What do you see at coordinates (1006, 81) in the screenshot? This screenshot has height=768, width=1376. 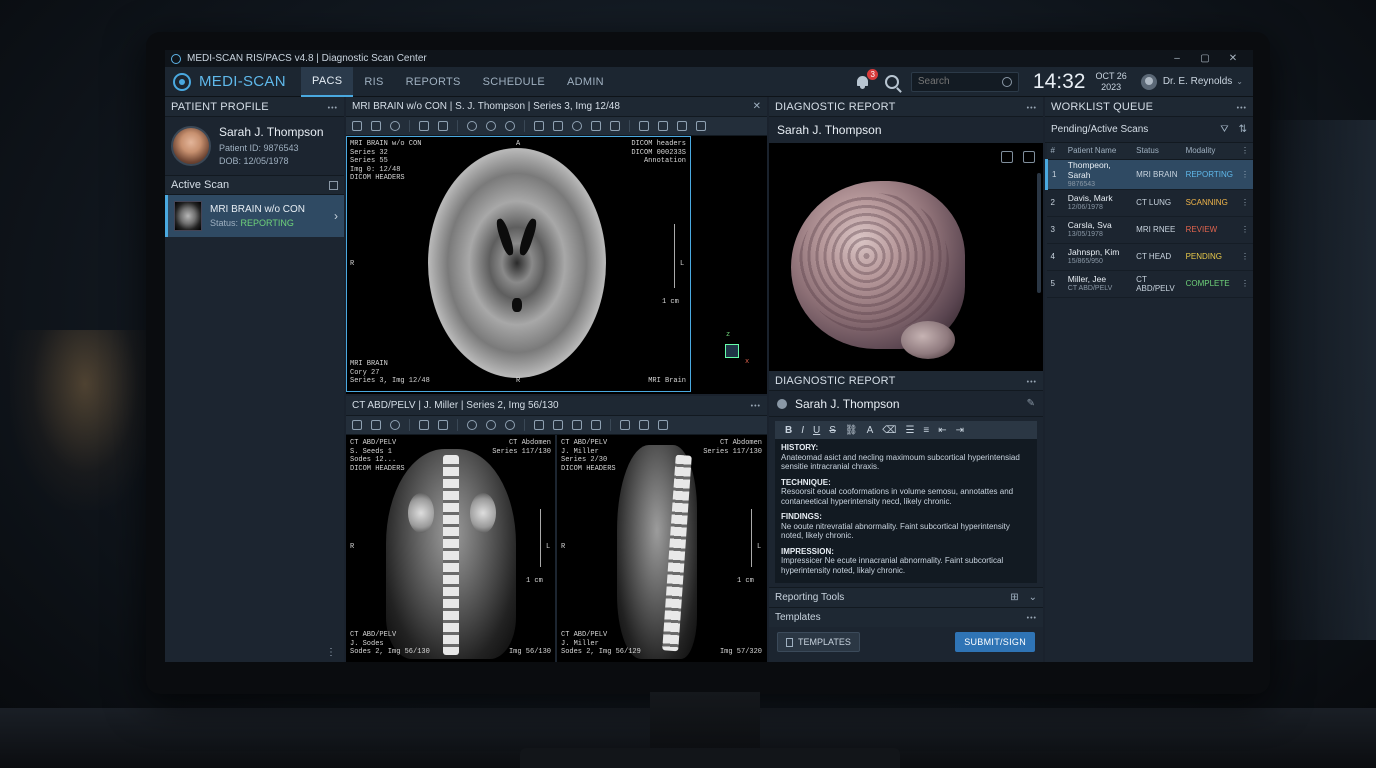 I see `search-field-icon` at bounding box center [1006, 81].